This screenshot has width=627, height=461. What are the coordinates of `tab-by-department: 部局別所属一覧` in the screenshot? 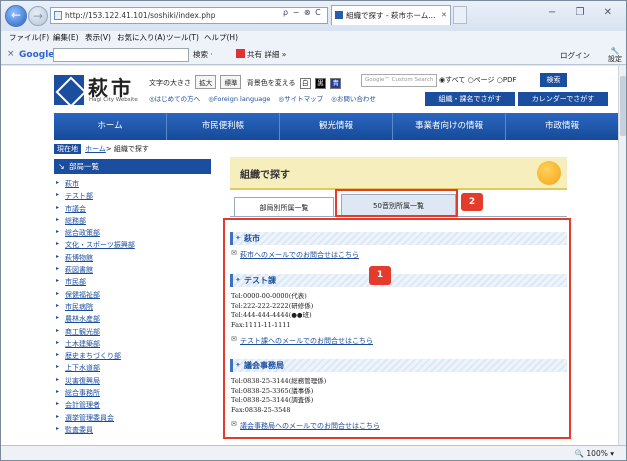 It's located at (284, 207).